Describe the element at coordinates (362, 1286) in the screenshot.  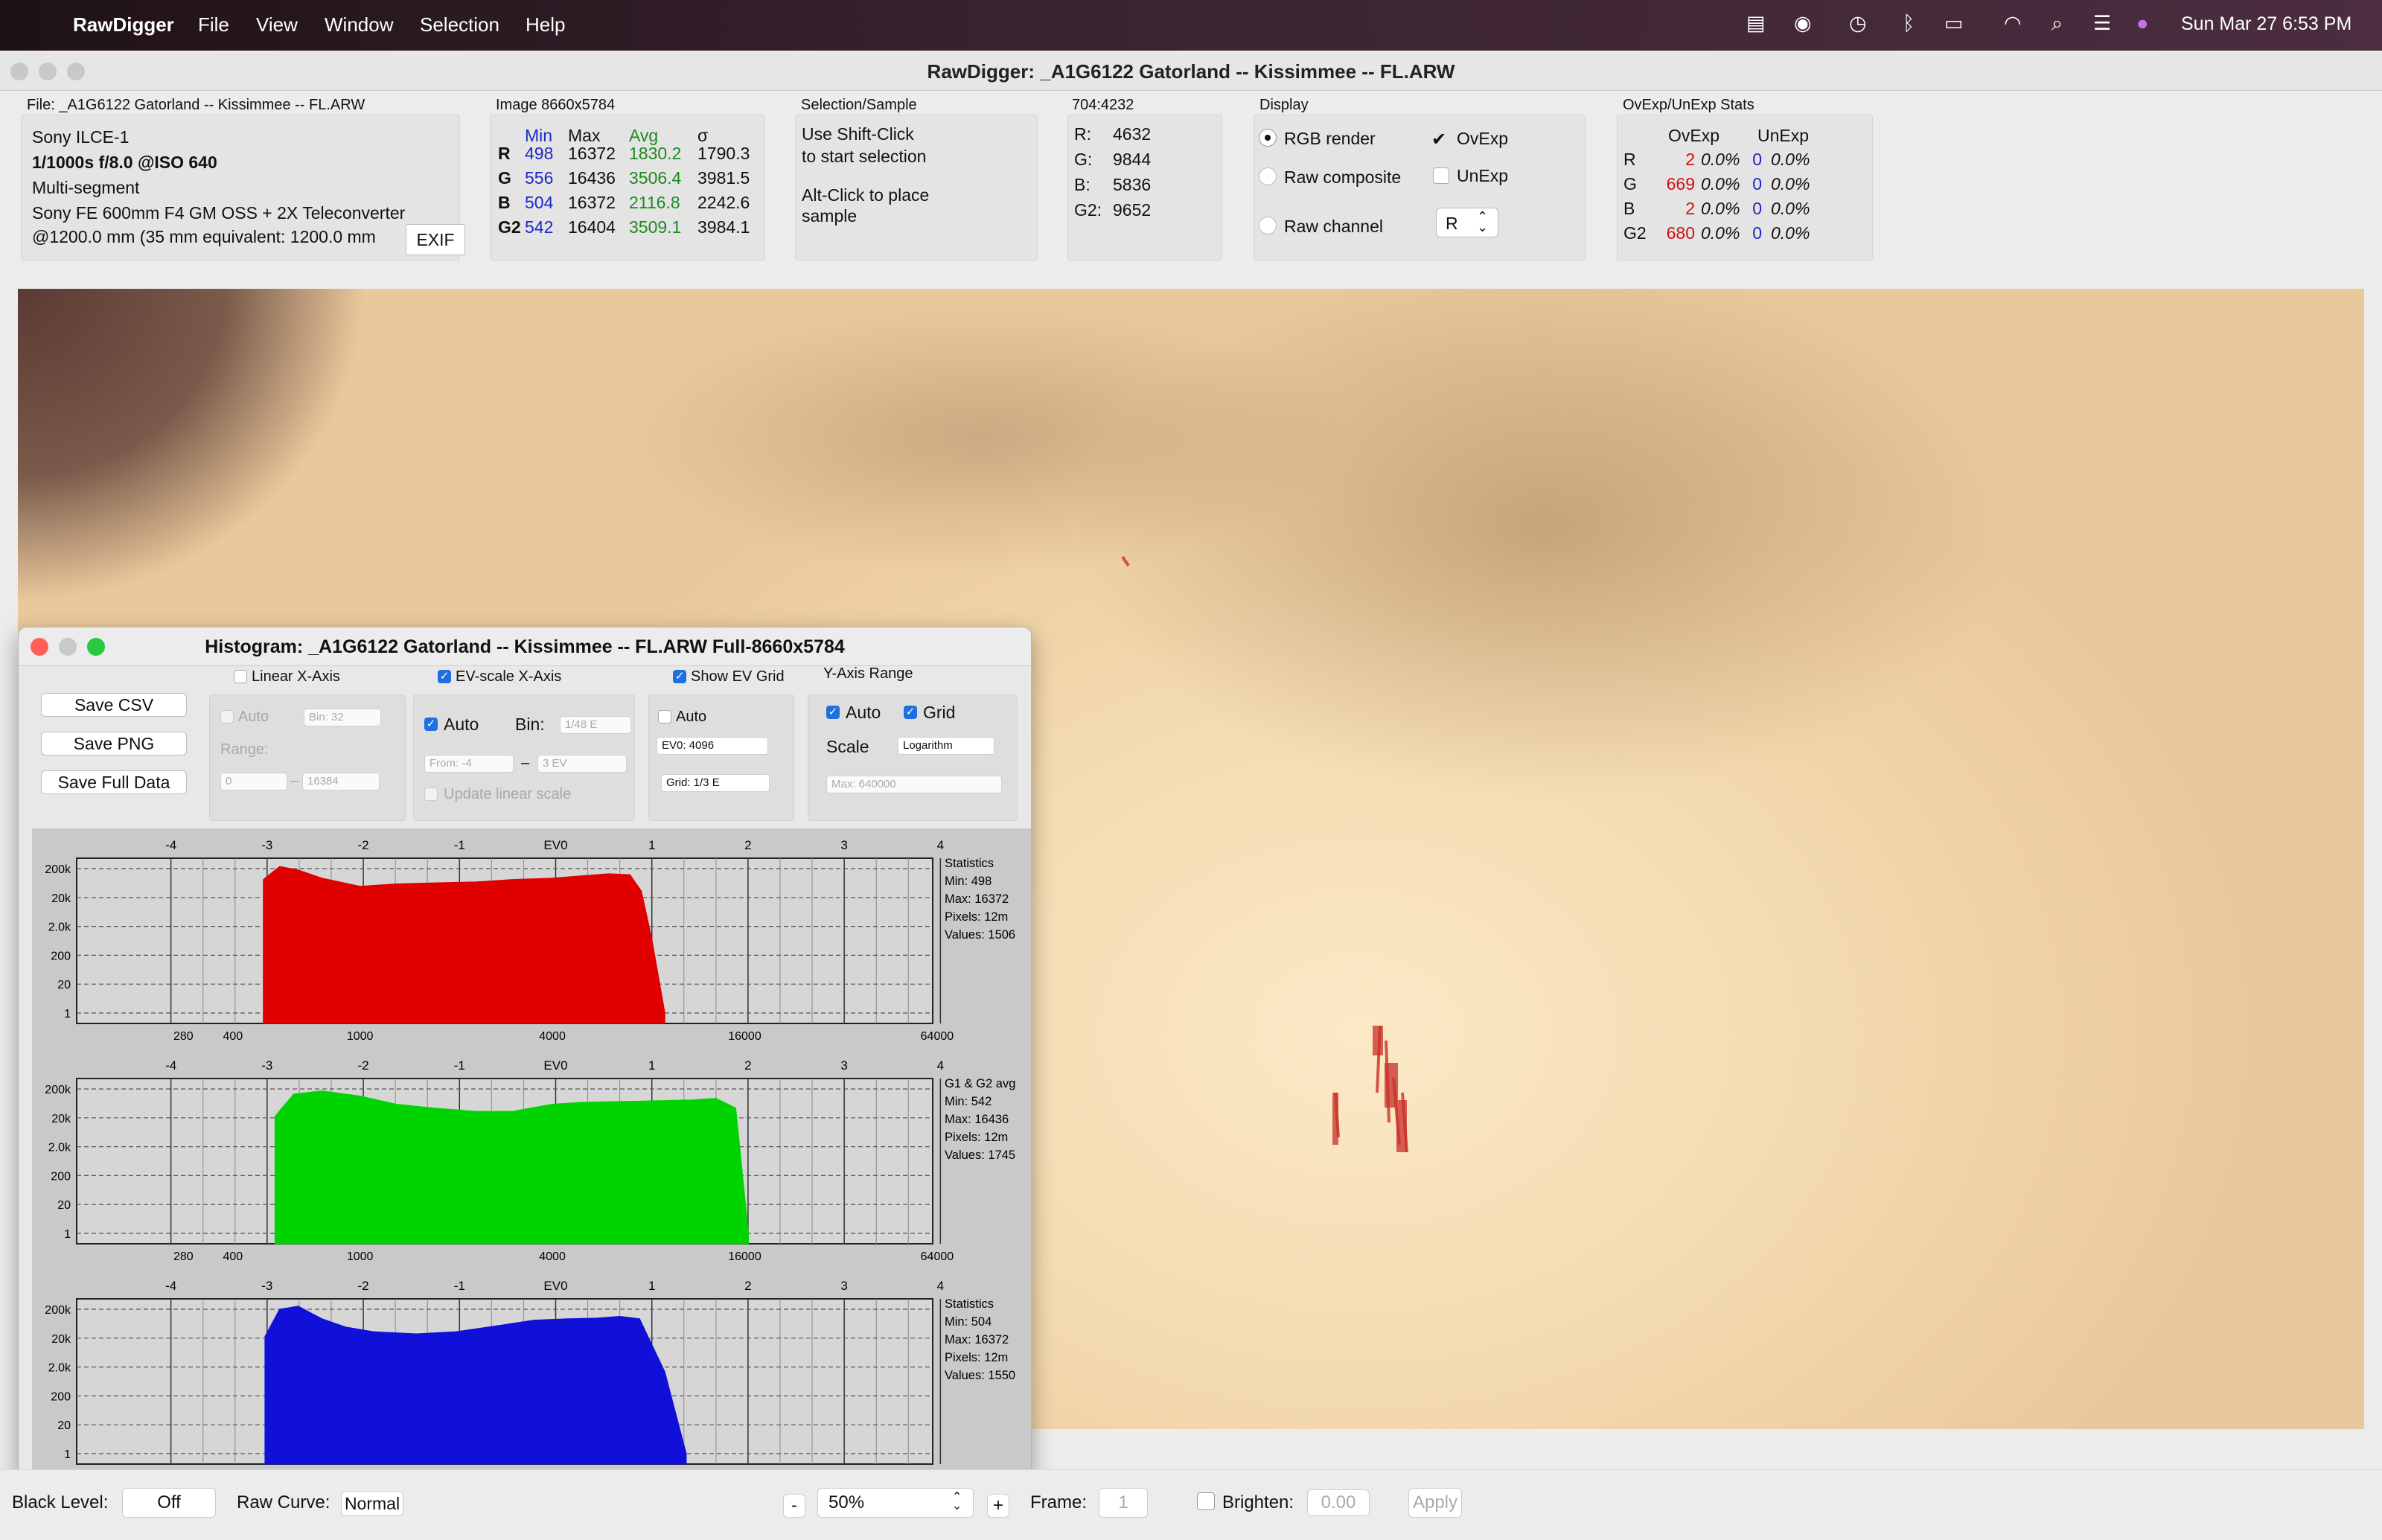
I see `ev-tick-label: -2` at that location.